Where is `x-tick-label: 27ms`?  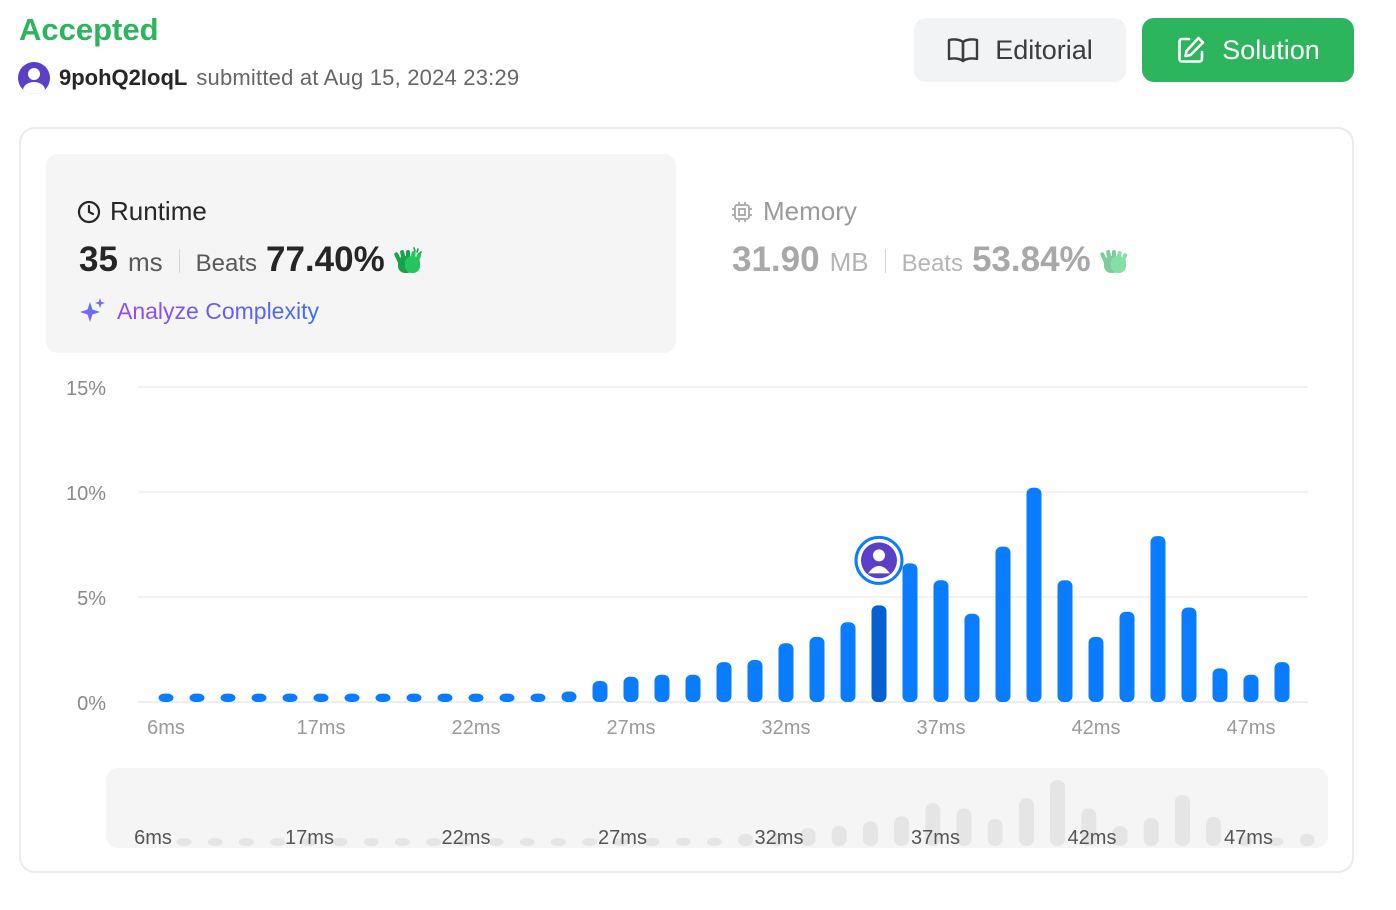
x-tick-label: 27ms is located at coordinates (631, 728).